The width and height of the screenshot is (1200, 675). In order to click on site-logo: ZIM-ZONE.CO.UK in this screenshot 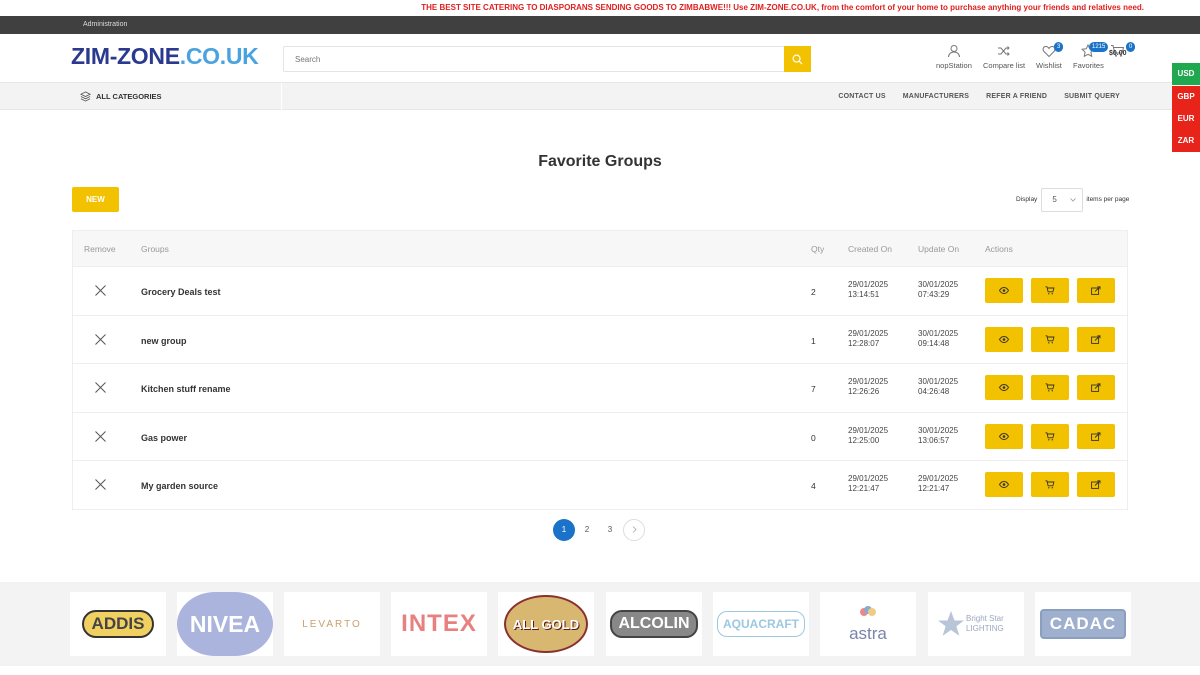, I will do `click(165, 56)`.